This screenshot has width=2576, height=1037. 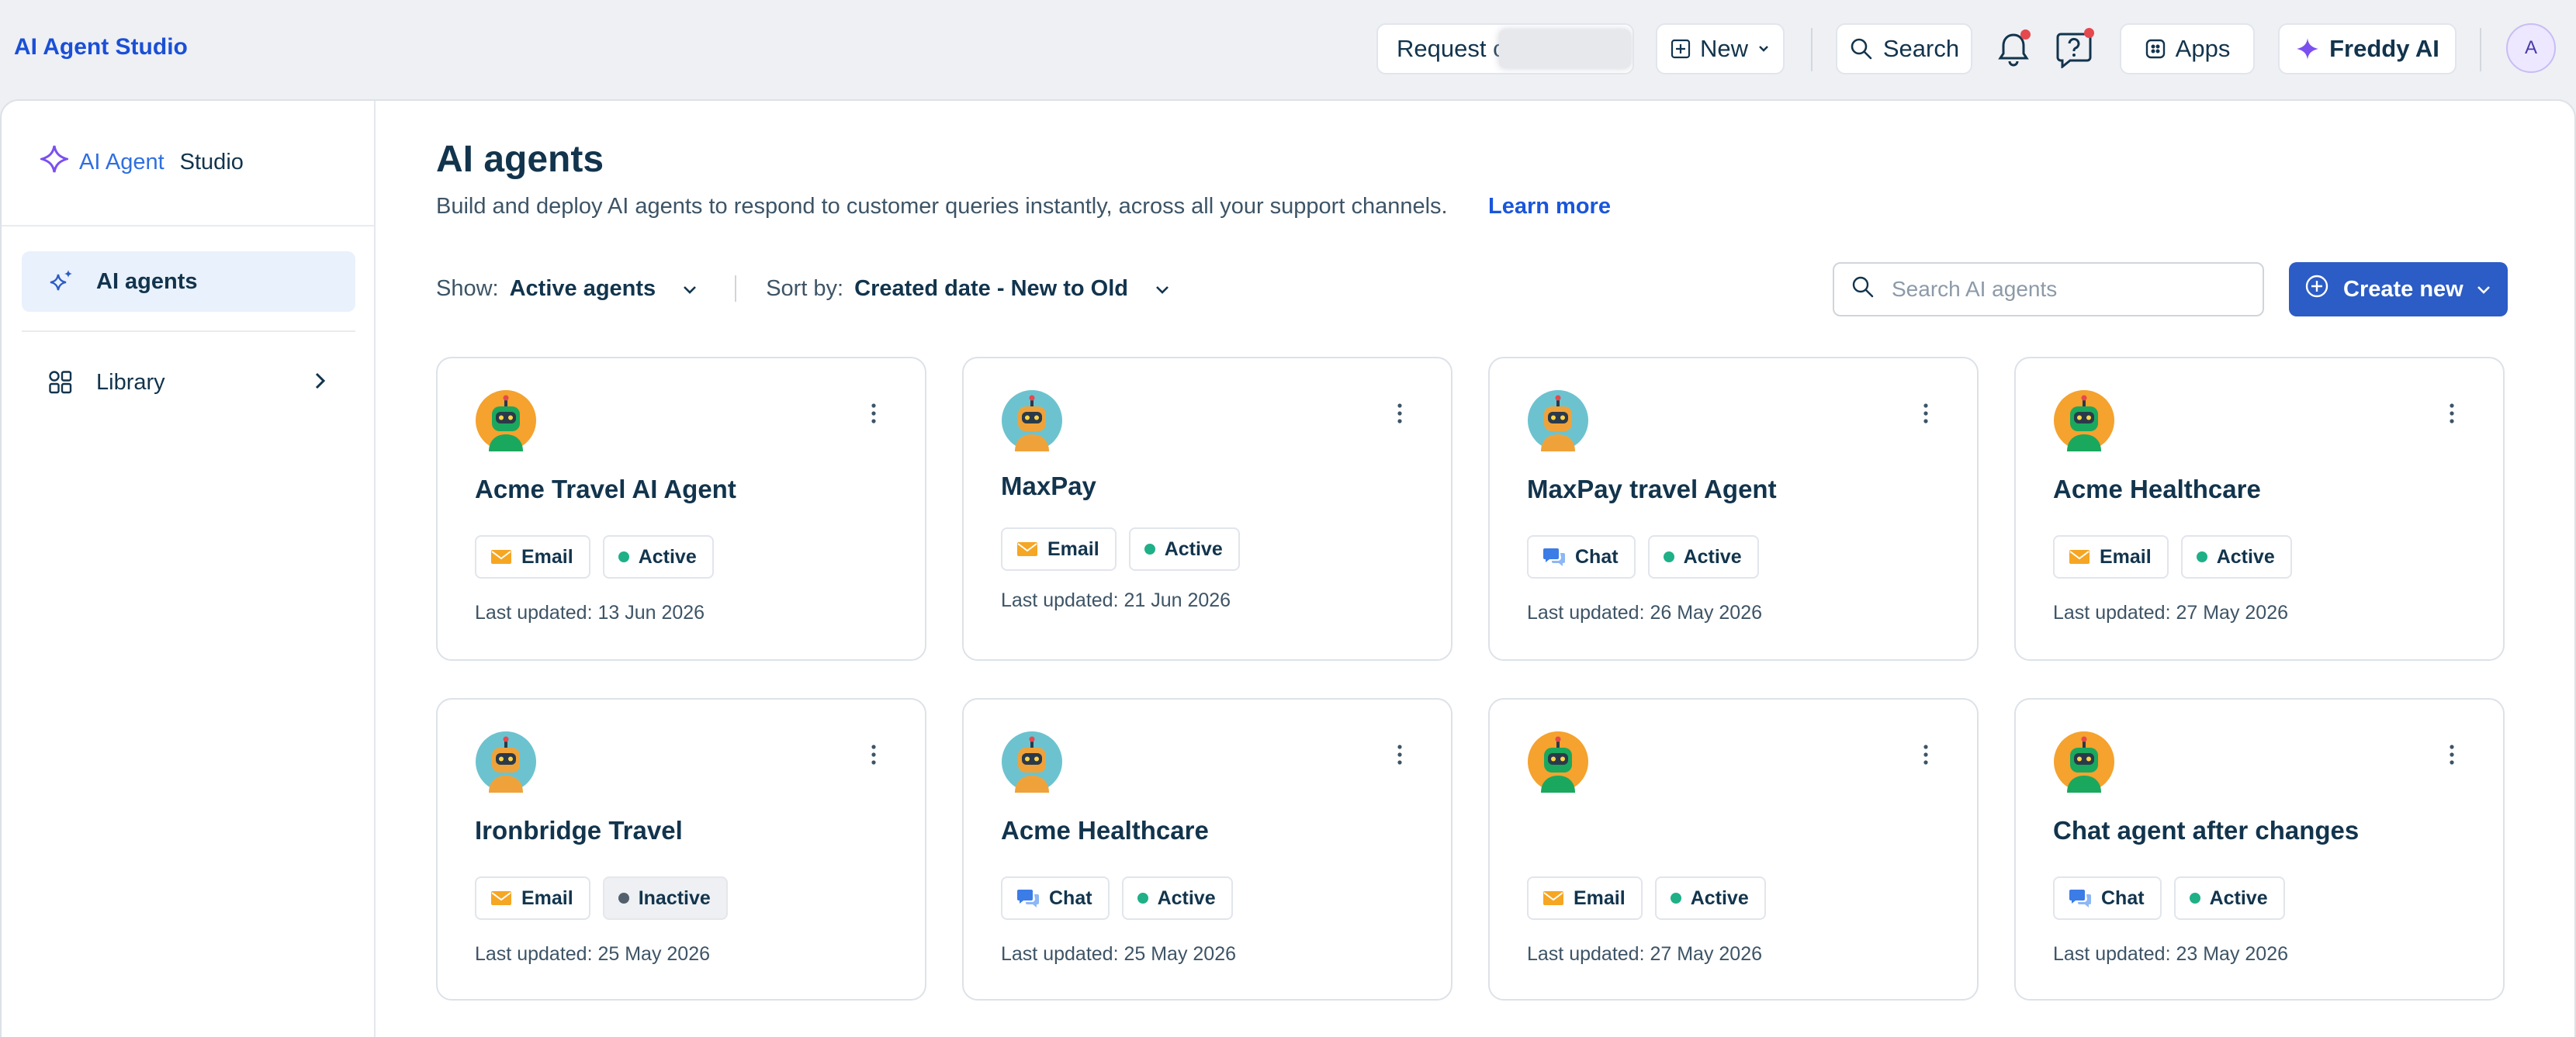 I want to click on last-updated: Last updated: 21 Jun 2026, so click(x=1116, y=600).